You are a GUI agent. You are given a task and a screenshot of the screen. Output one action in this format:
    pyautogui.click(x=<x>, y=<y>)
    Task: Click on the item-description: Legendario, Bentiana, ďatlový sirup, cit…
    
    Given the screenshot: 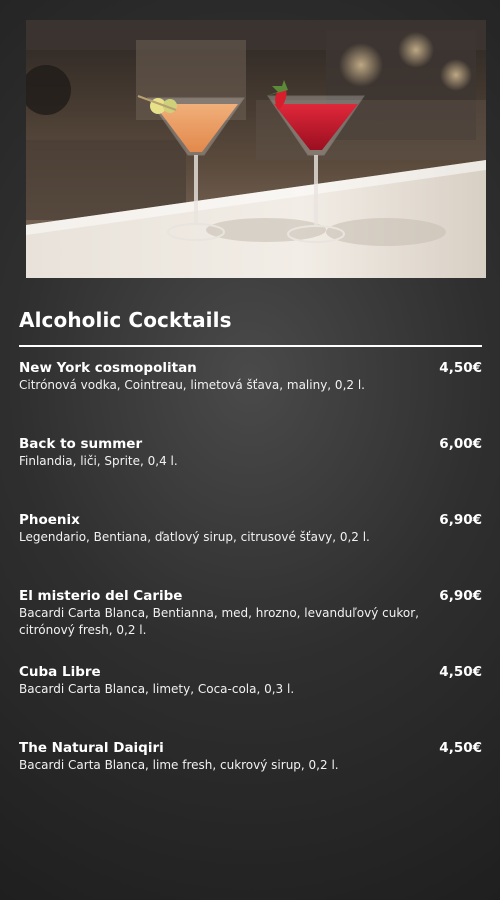 What is the action you would take?
    pyautogui.click(x=194, y=537)
    